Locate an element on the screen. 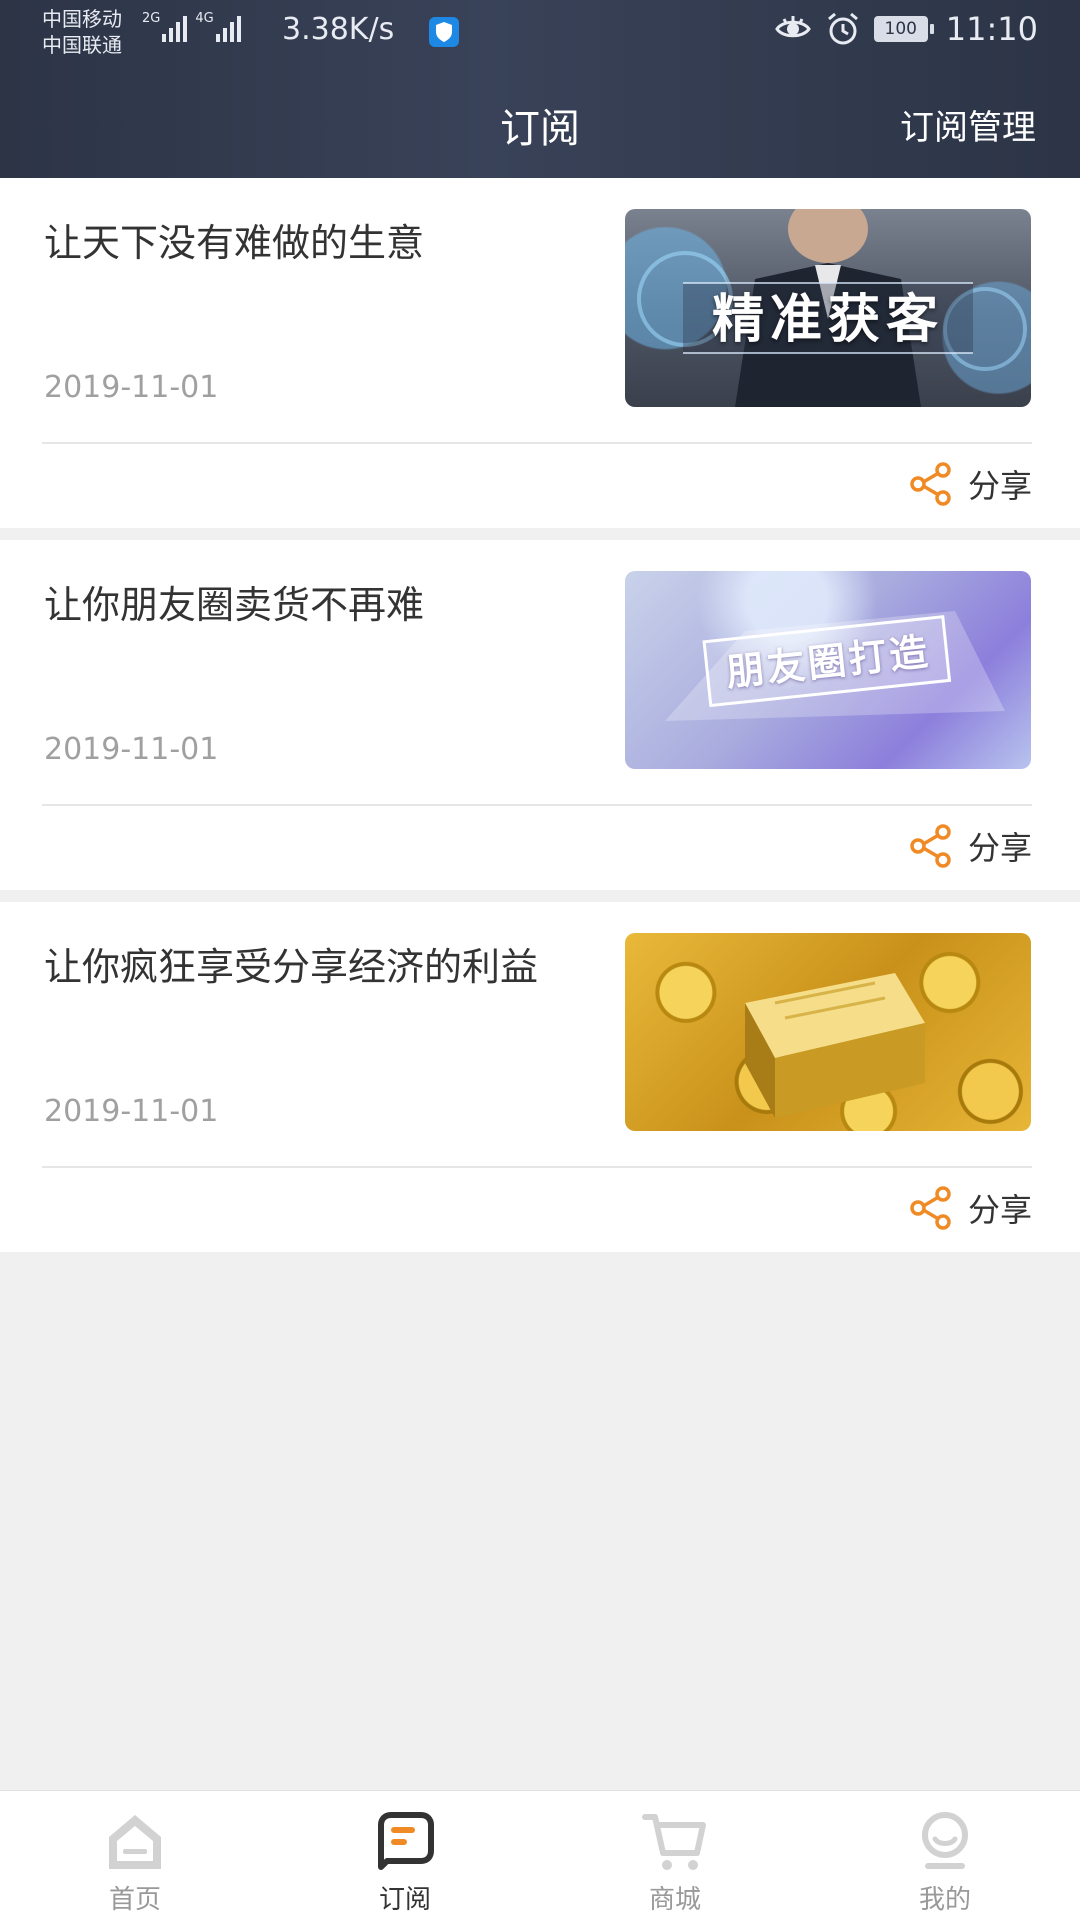 The width and height of the screenshot is (1080, 1921). profile-icon is located at coordinates (945, 1840).